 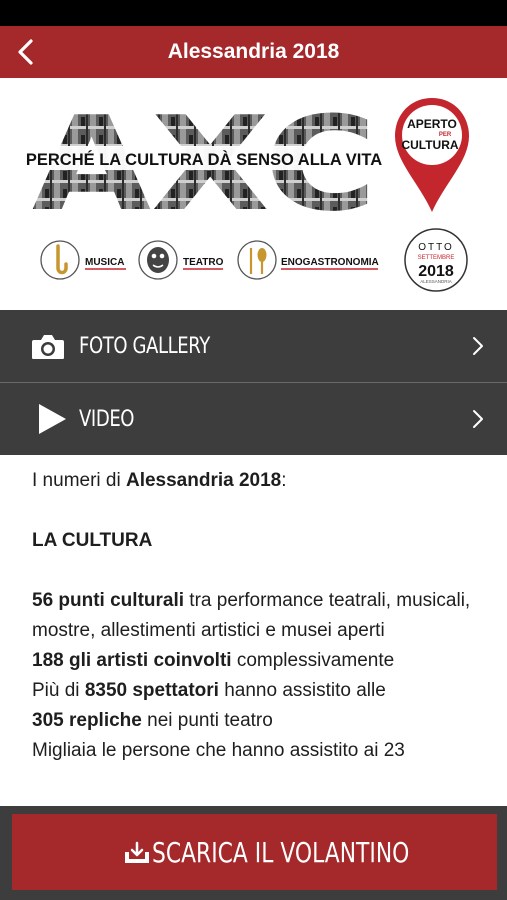 What do you see at coordinates (83, 260) in the screenshot?
I see `music-category: MUSICA` at bounding box center [83, 260].